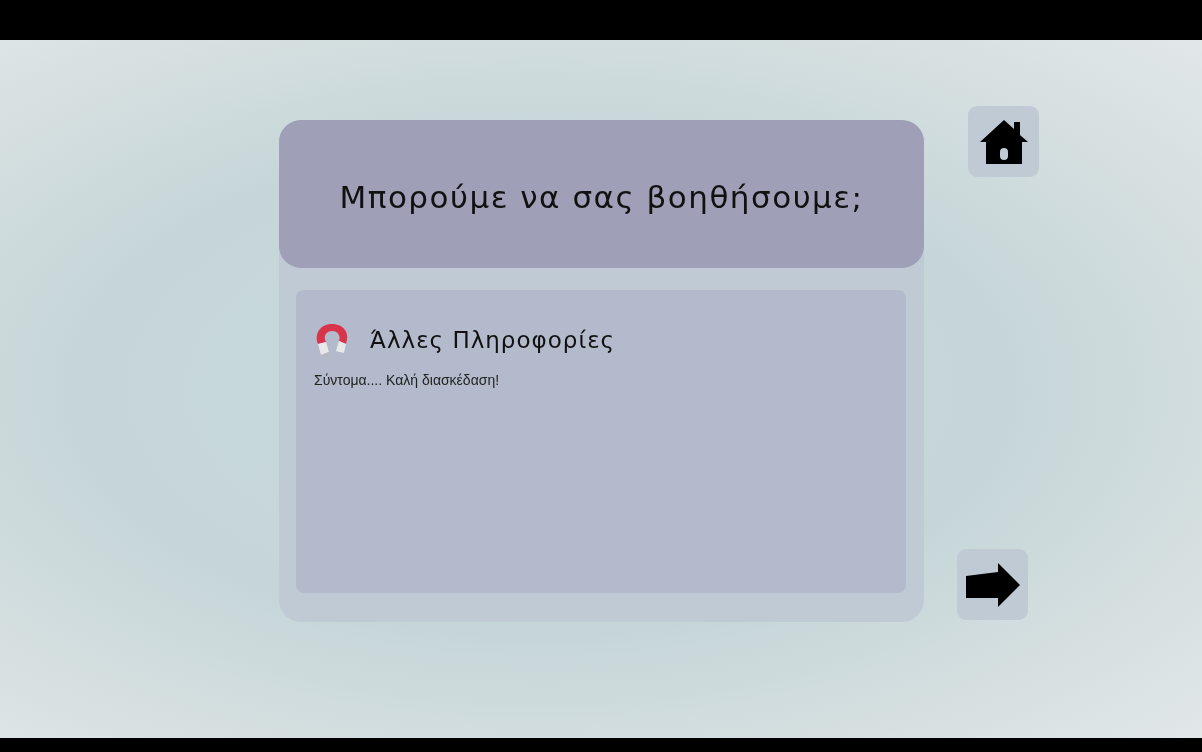 This screenshot has height=752, width=1202. I want to click on section-heading: Άλλες Πληροφορίες, so click(493, 340).